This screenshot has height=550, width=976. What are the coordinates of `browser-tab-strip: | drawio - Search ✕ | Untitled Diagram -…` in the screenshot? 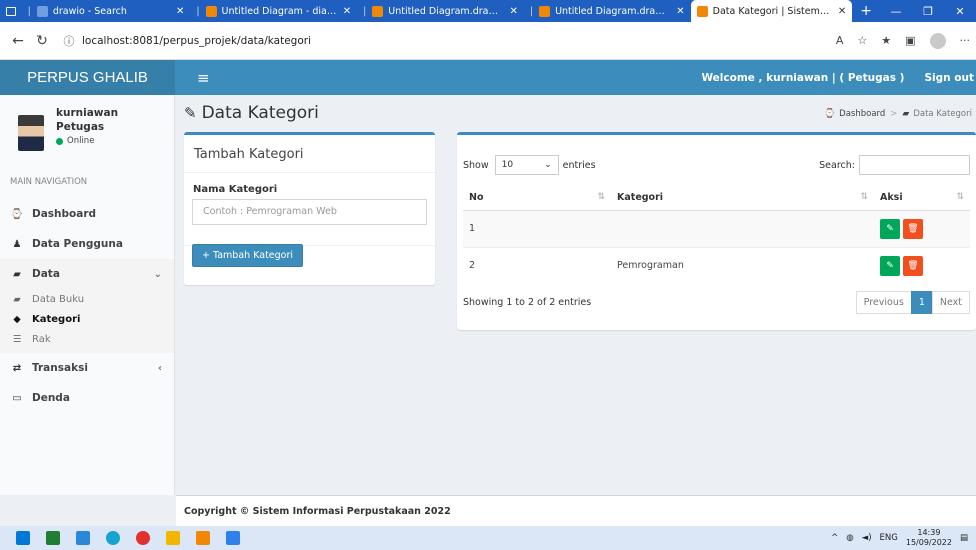 It's located at (488, 11).